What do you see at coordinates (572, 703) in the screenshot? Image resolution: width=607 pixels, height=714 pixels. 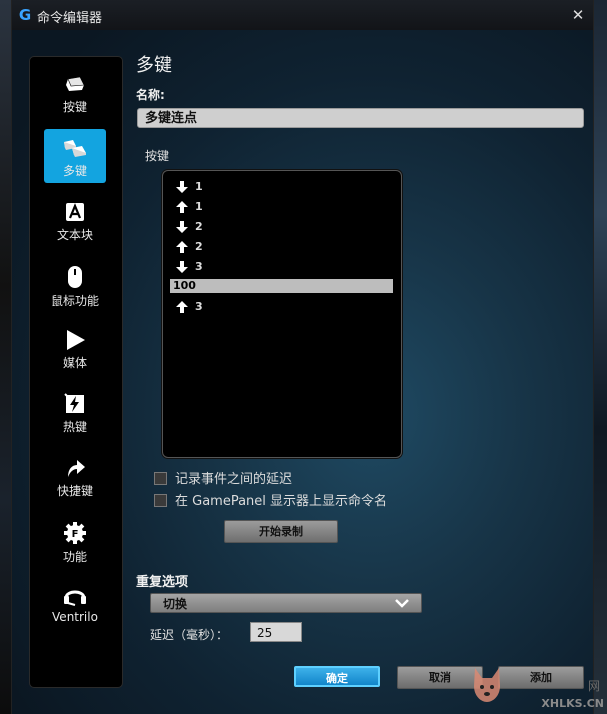 I see `watermark-text: XHLKS.CN` at bounding box center [572, 703].